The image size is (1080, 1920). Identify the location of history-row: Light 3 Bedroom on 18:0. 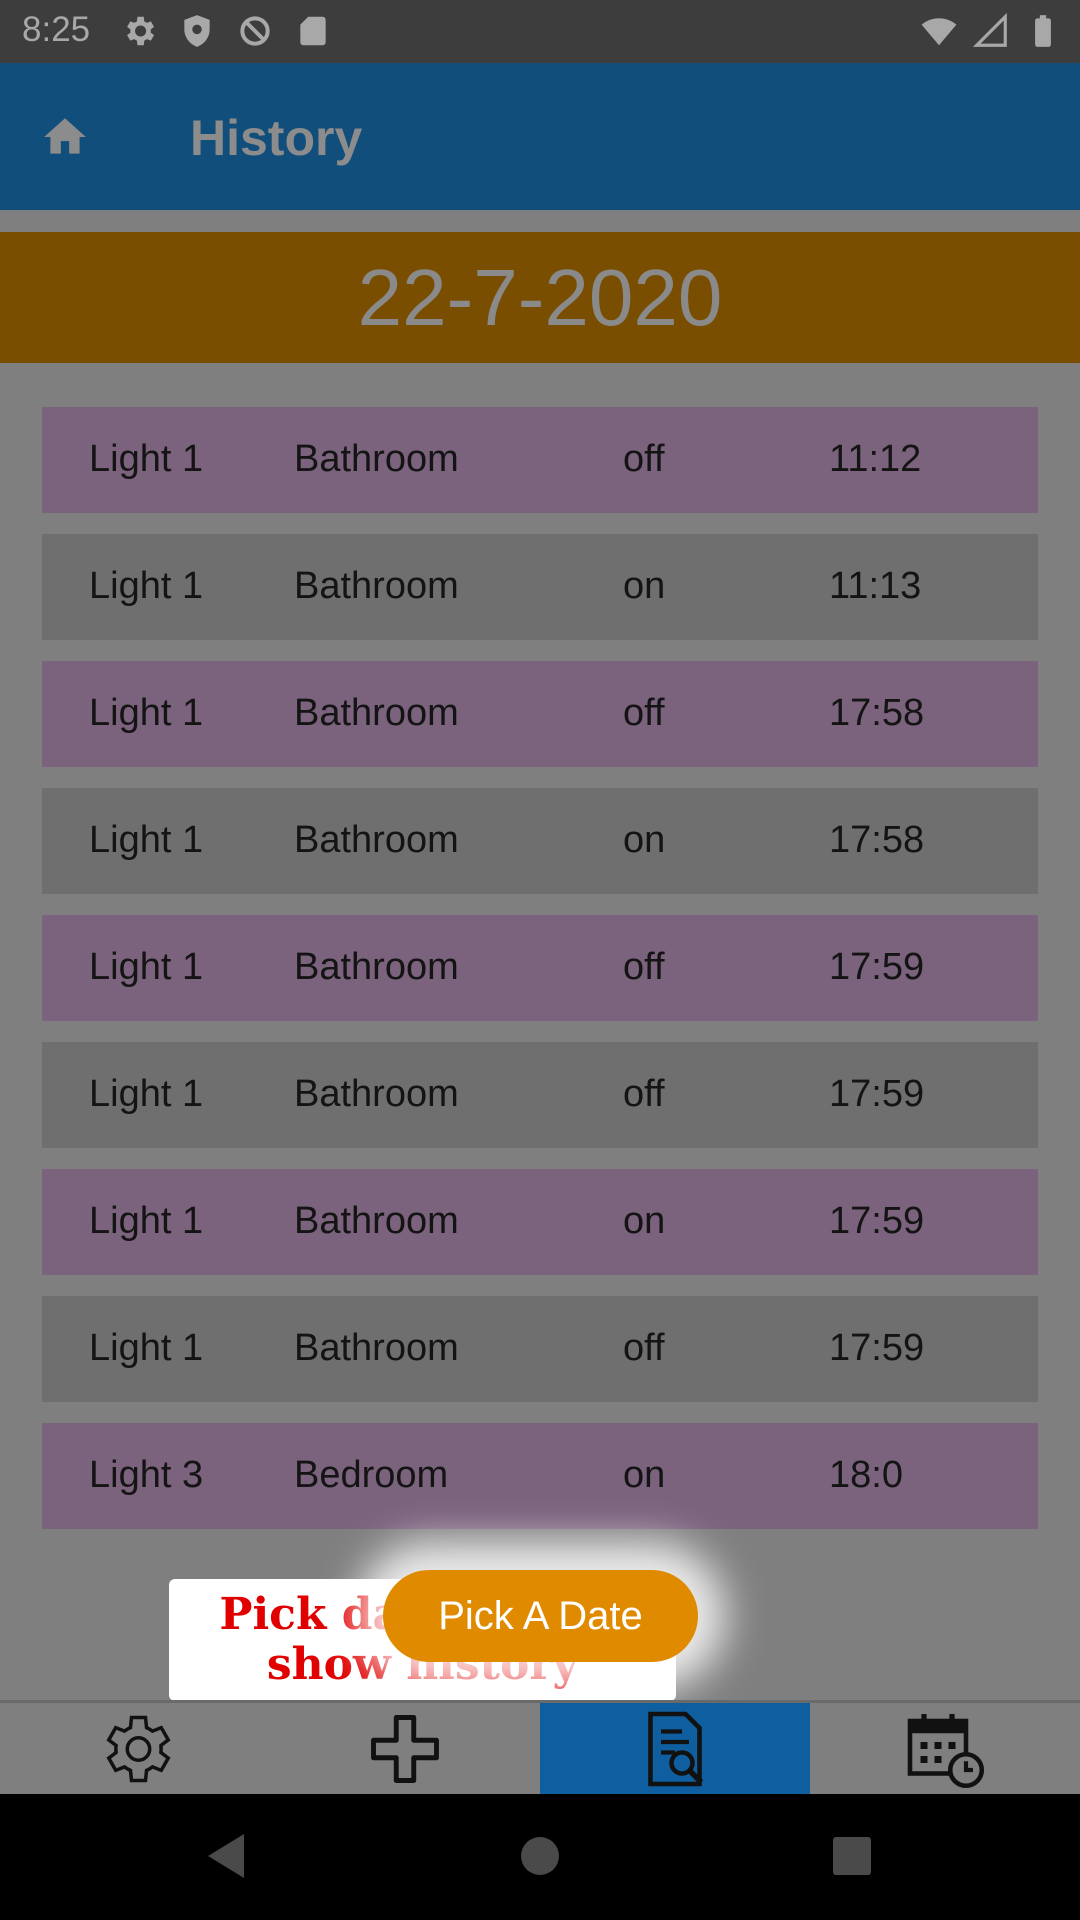
(540, 1476).